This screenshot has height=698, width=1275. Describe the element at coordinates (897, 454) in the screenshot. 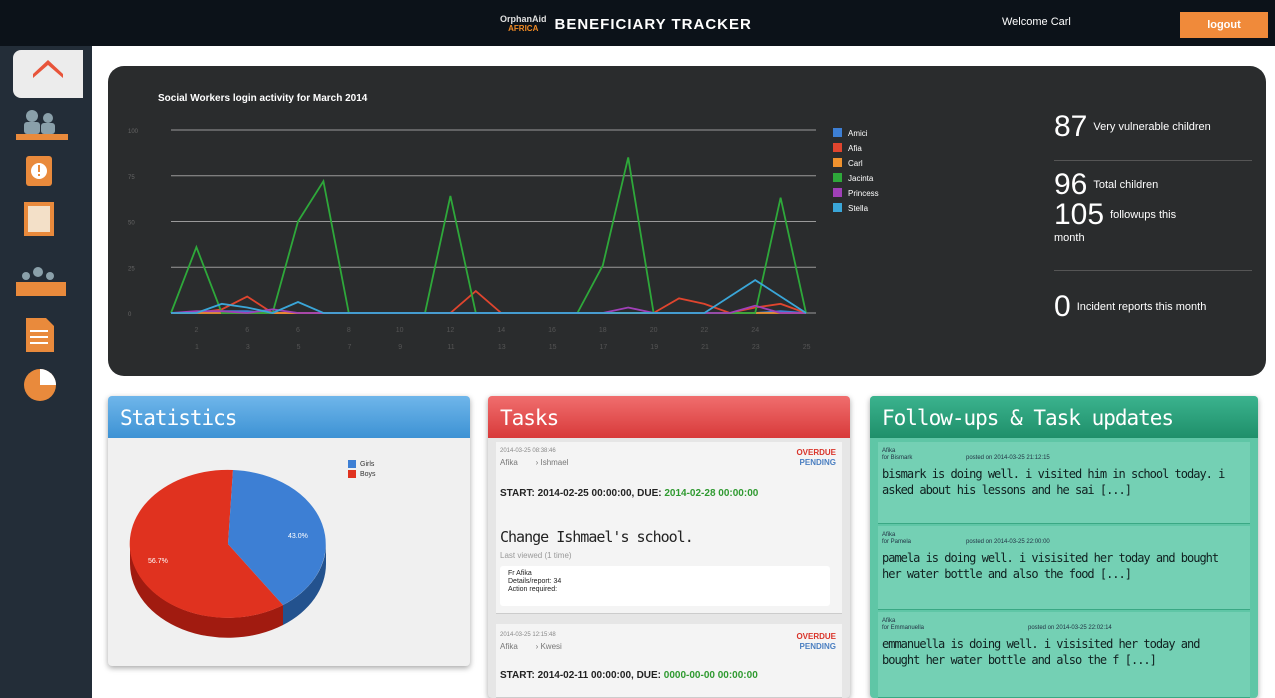

I see `followup-meta: Afika for Bismark` at that location.